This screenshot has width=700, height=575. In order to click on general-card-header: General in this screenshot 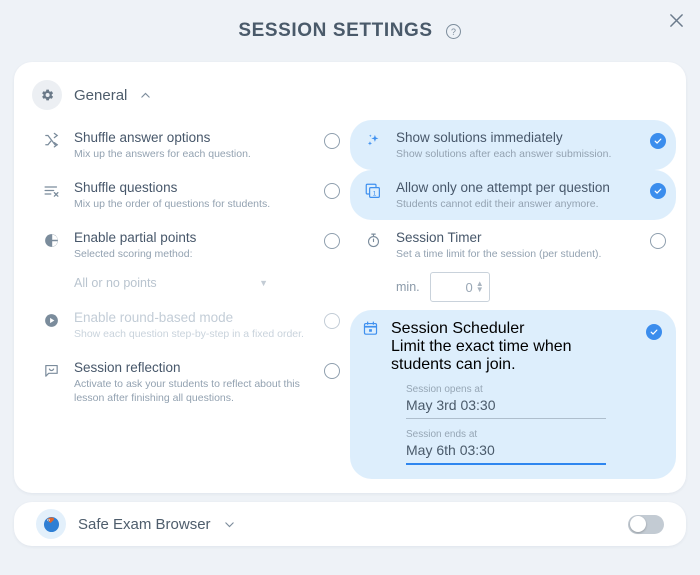, I will do `click(350, 94)`.